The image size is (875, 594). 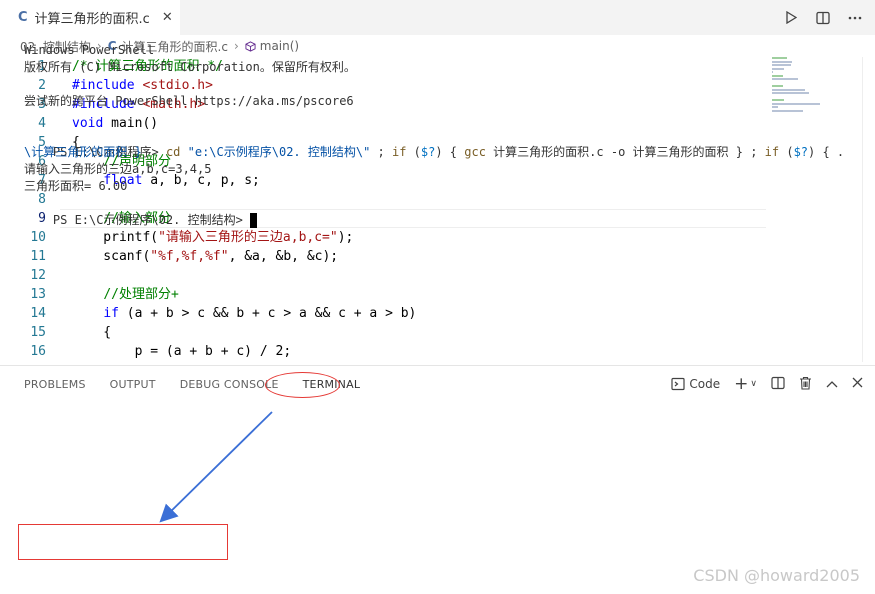 I want to click on method-cube-icon, so click(x=250, y=46).